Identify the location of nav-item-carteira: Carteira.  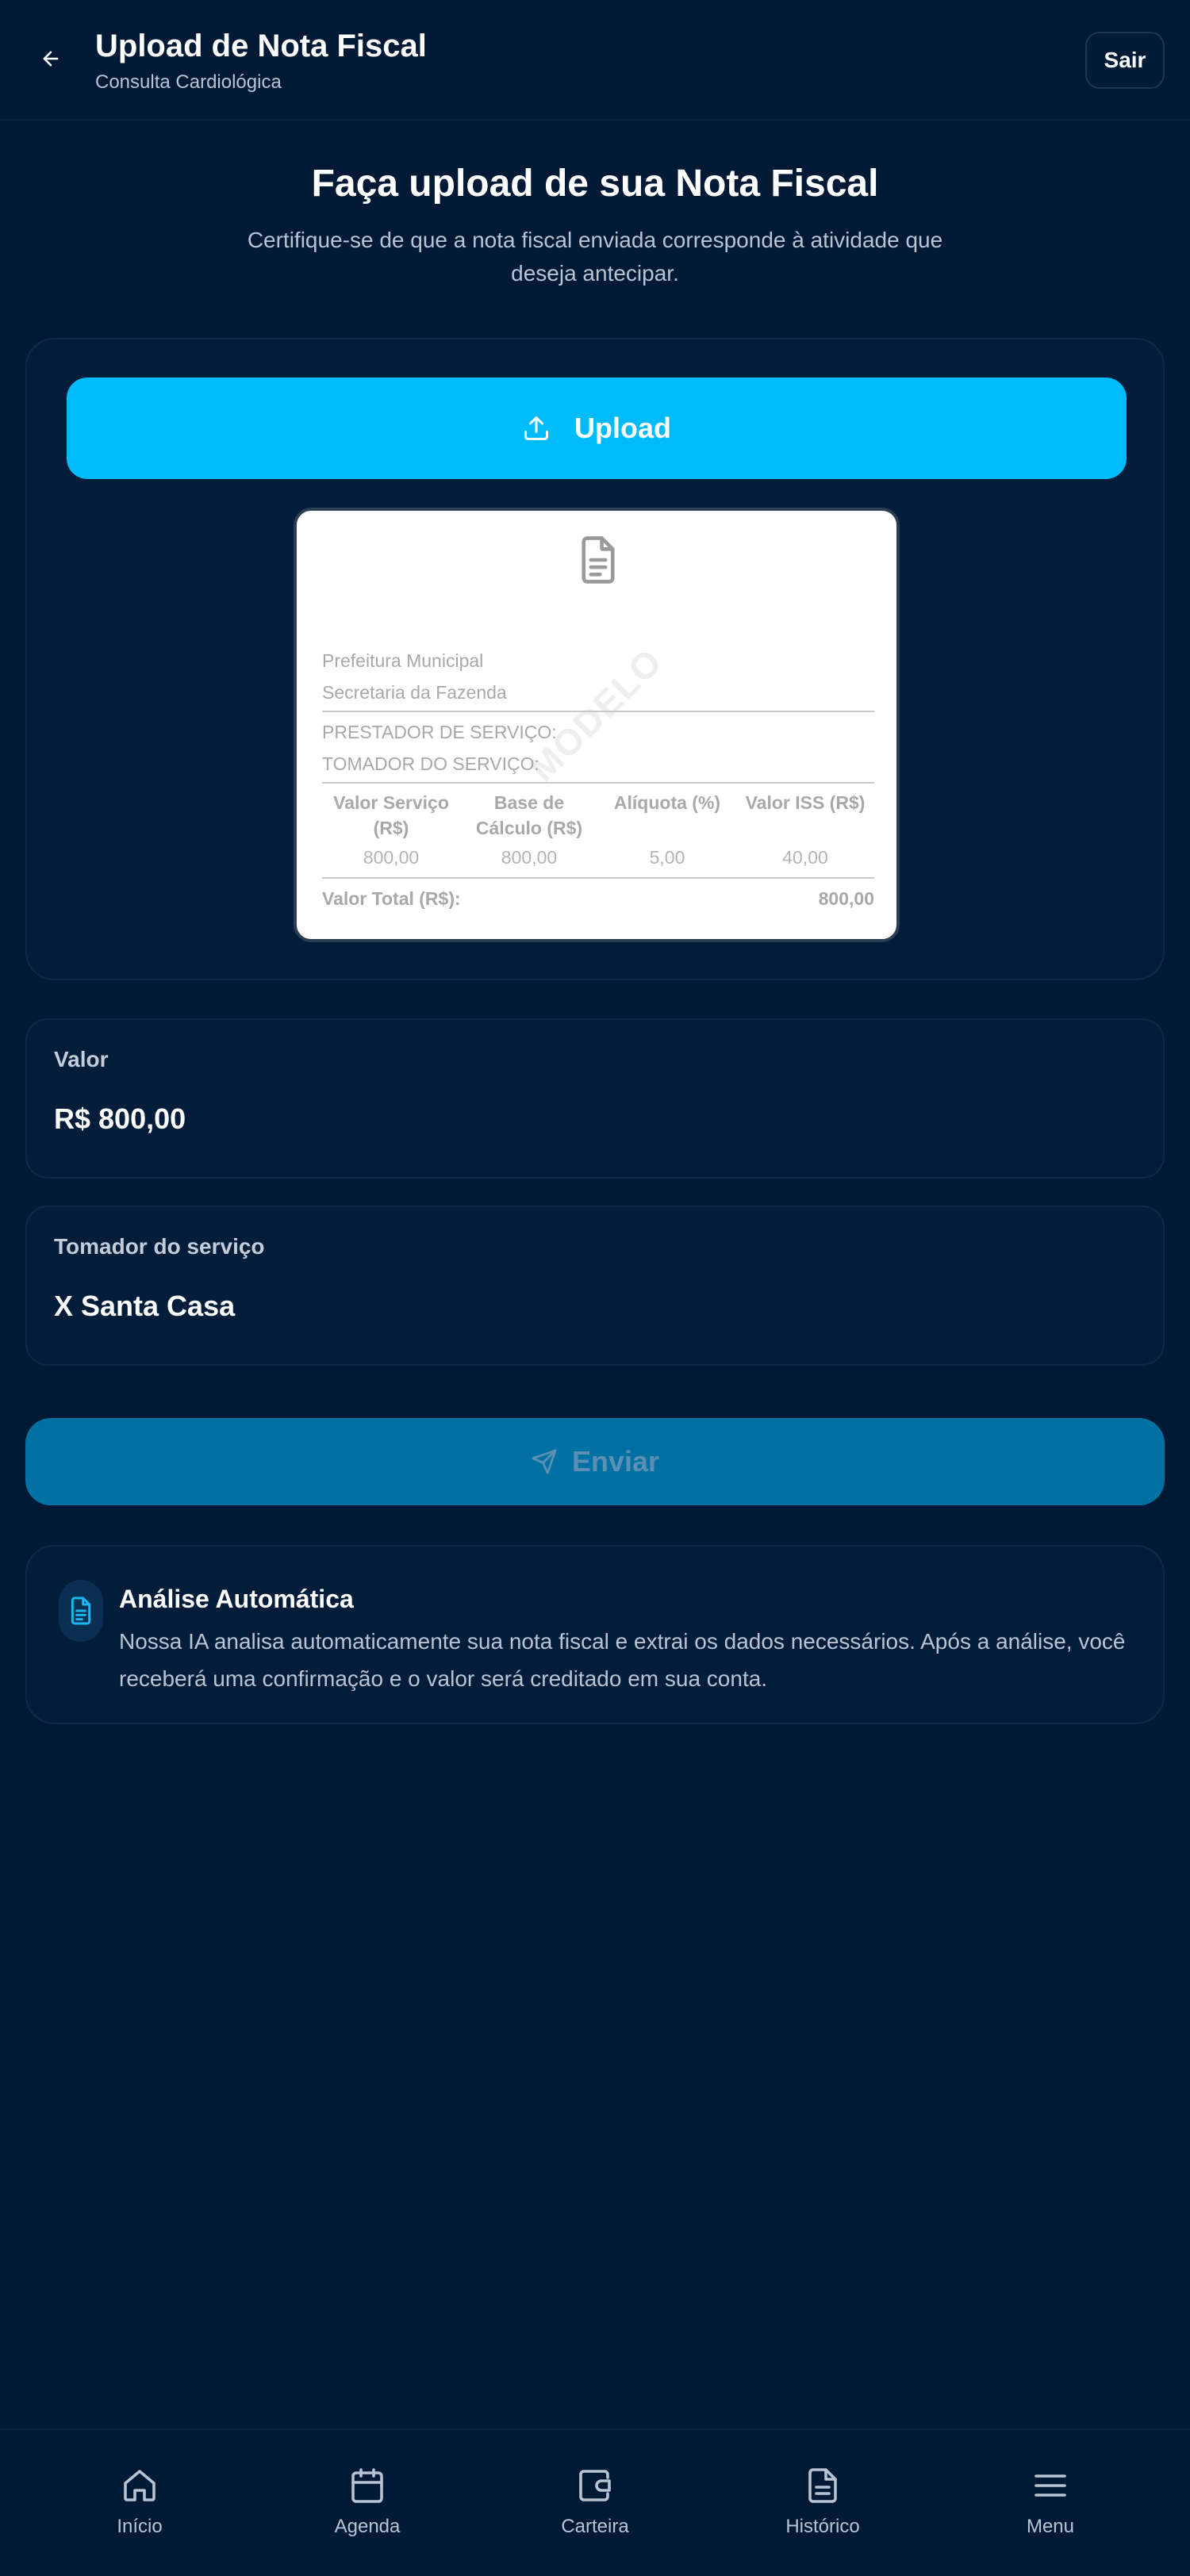
(595, 2507).